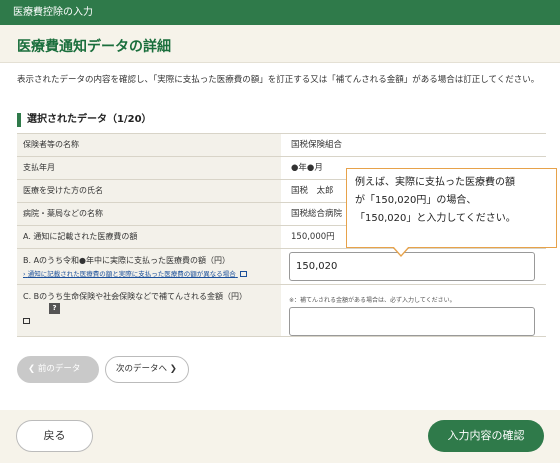  I want to click on chevron-right-icon: ❯, so click(173, 369).